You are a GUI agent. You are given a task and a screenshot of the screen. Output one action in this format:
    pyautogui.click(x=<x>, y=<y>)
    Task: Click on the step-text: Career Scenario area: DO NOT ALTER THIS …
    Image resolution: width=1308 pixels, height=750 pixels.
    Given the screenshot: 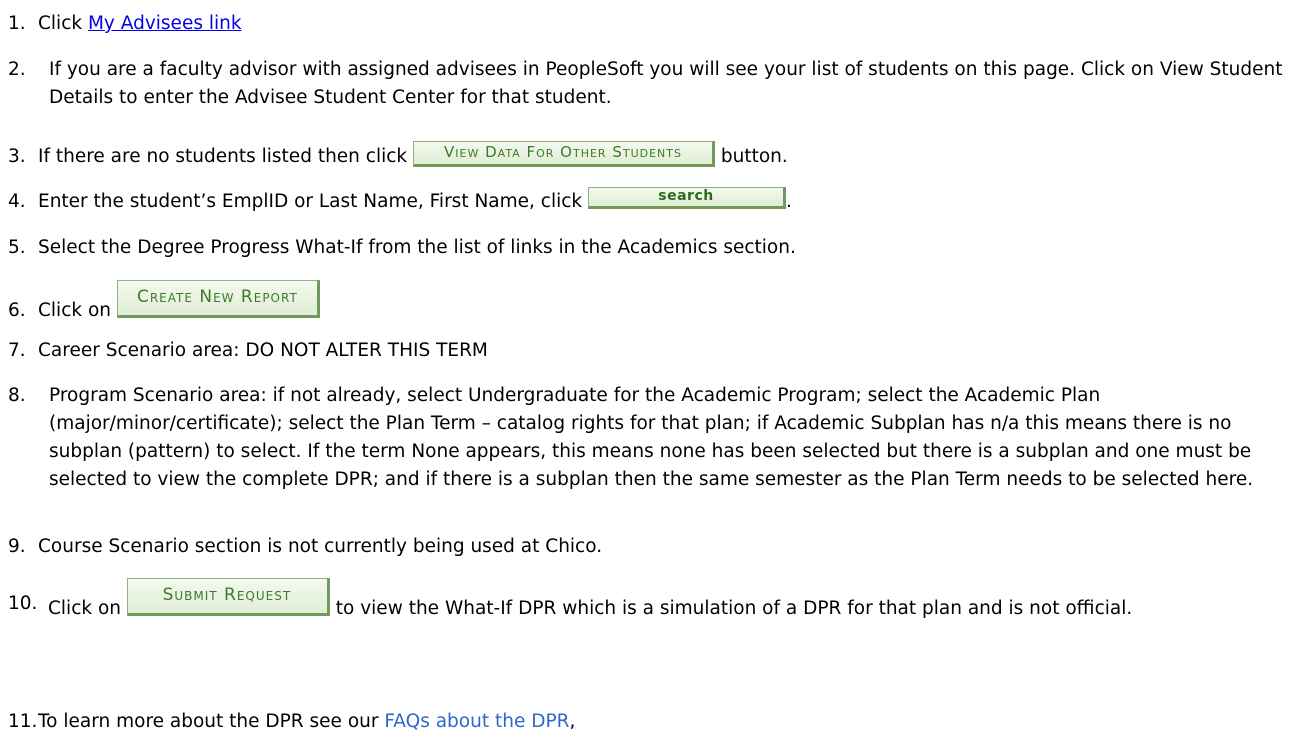 What is the action you would take?
    pyautogui.click(x=263, y=350)
    